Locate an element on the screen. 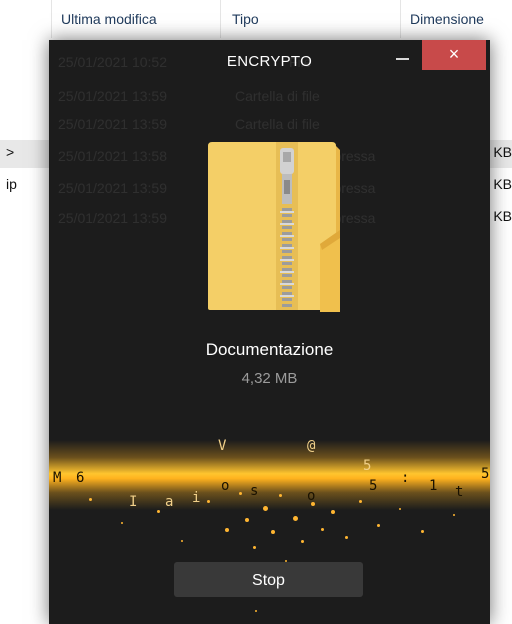  scramble-char: @ is located at coordinates (311, 446).